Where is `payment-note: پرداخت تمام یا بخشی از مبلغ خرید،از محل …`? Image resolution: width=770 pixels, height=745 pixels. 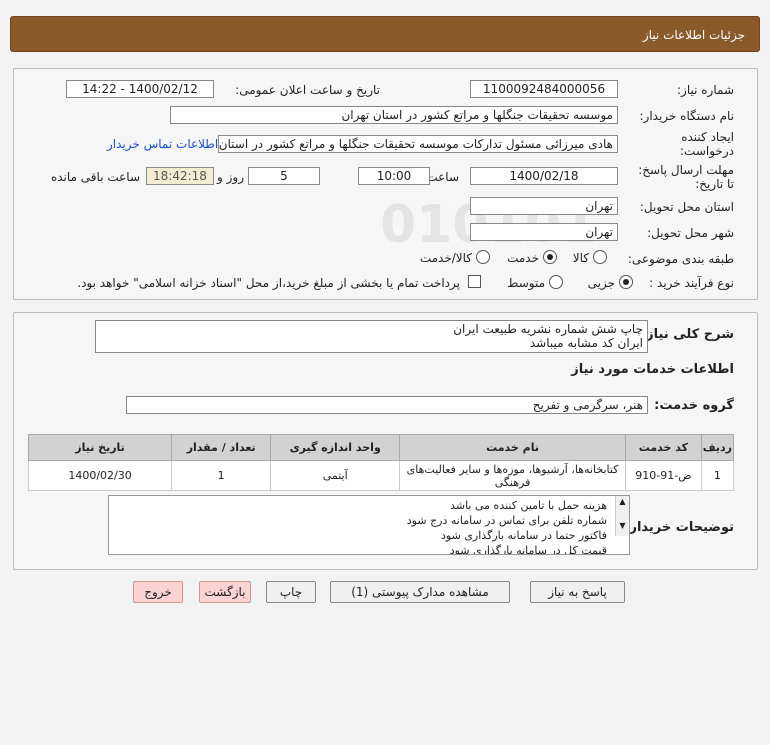
payment-note: پرداخت تمام یا بخشی از مبلغ خرید،از محل … is located at coordinates (268, 283).